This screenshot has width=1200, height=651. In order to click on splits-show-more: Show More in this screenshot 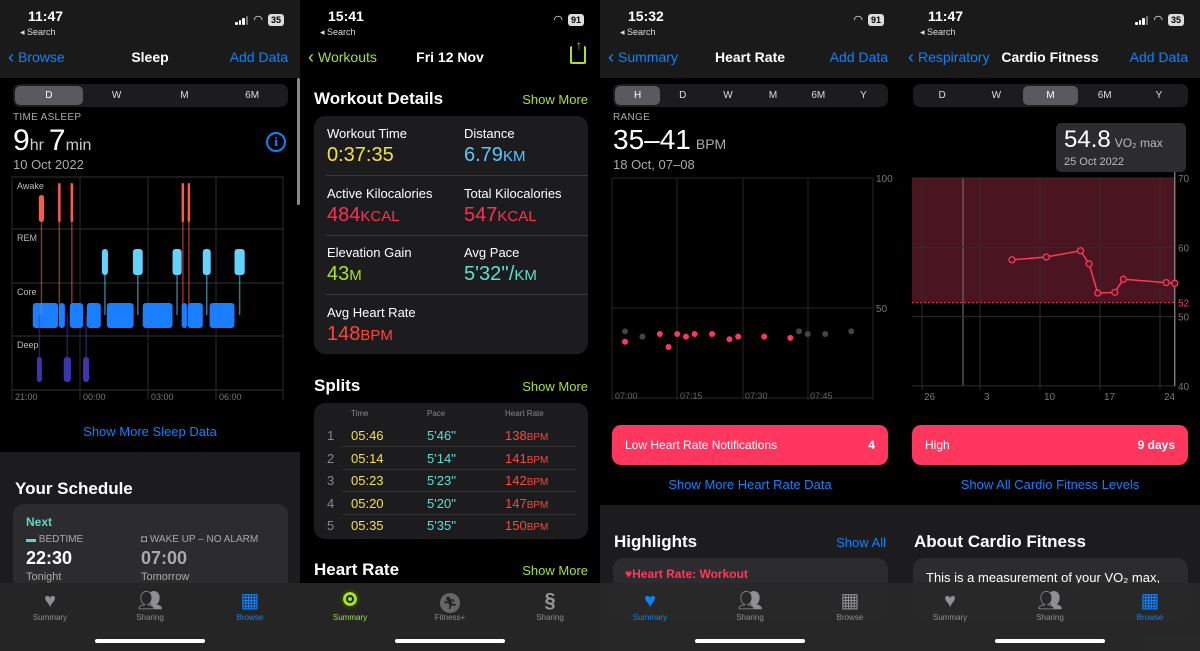, I will do `click(555, 386)`.